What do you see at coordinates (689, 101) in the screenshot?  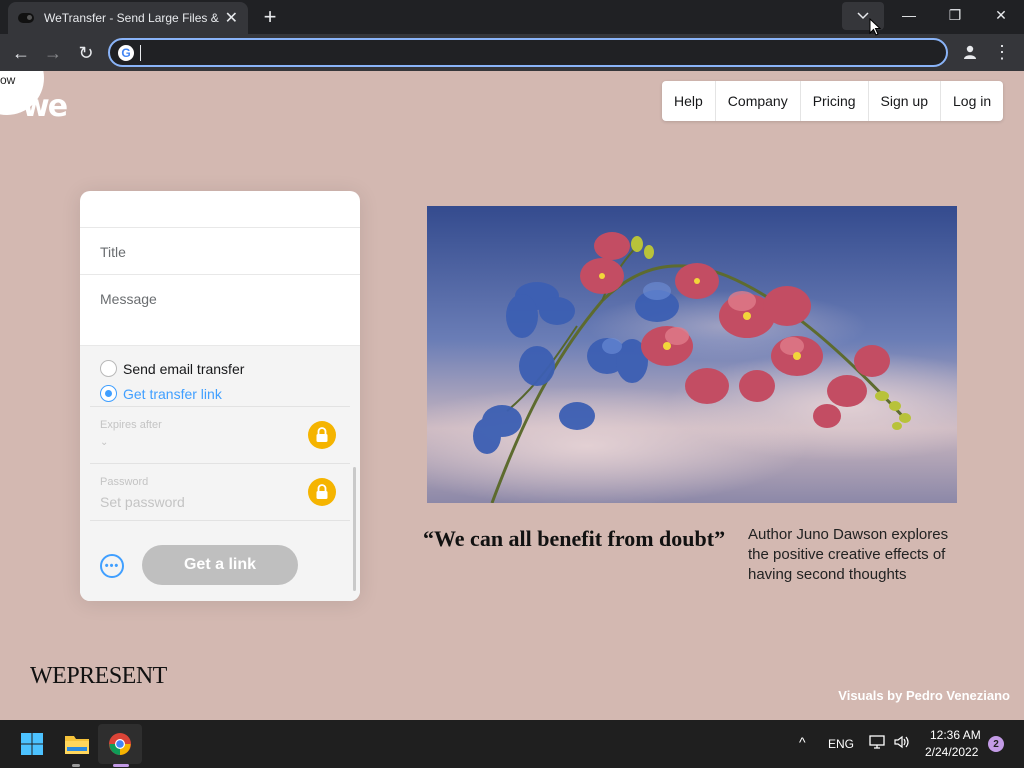 I see `nav-help: Help` at bounding box center [689, 101].